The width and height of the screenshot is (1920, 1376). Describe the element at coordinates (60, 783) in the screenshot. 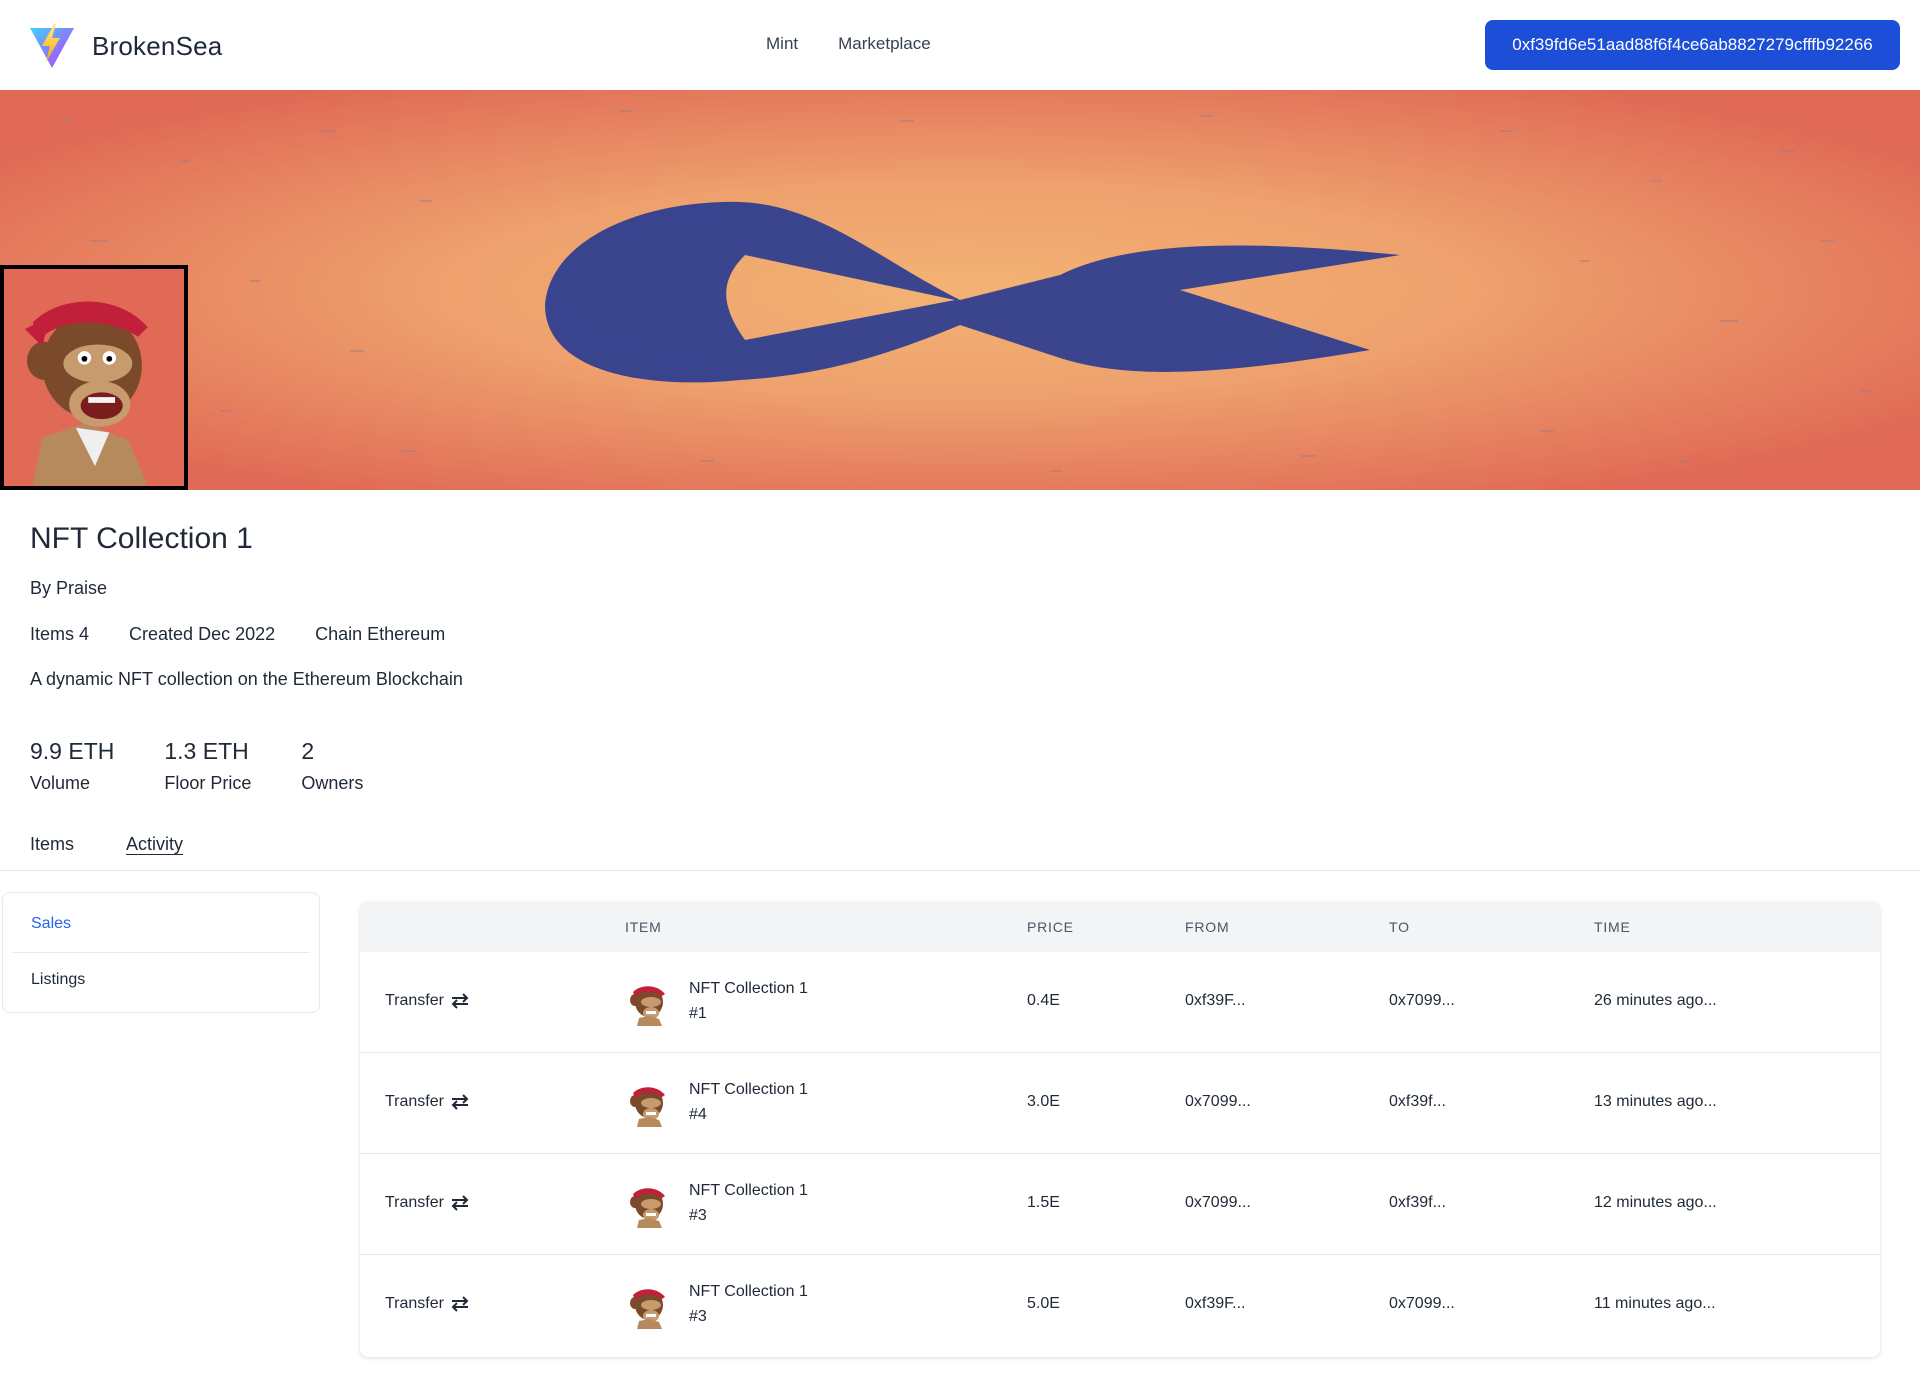

I see `stat-label: Volume` at that location.